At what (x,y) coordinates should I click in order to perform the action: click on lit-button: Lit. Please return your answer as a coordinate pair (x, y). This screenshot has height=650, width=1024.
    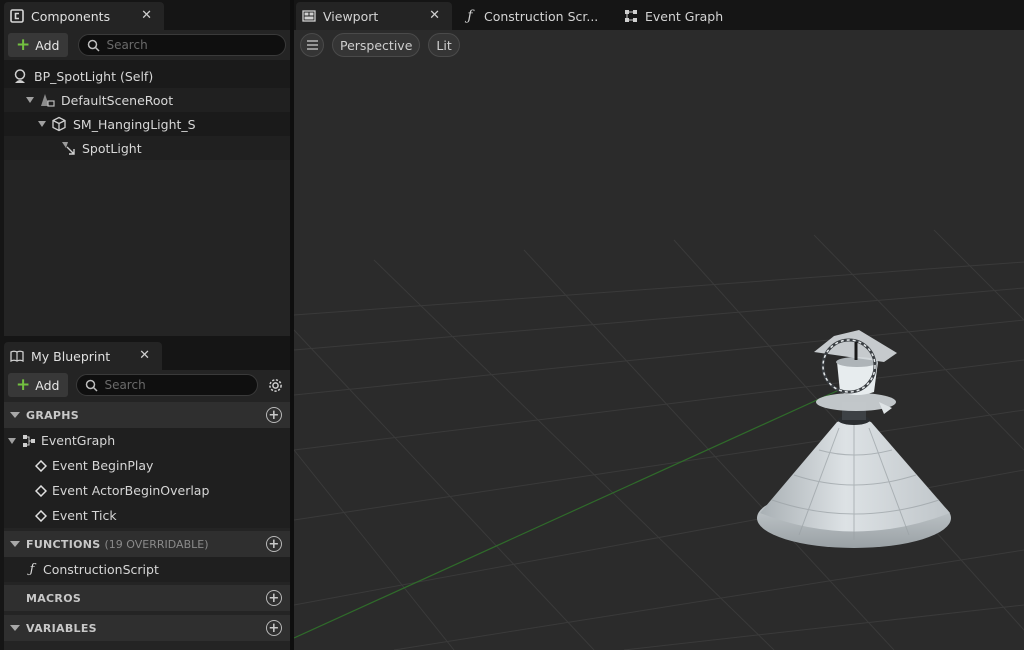
    Looking at the image, I should click on (444, 45).